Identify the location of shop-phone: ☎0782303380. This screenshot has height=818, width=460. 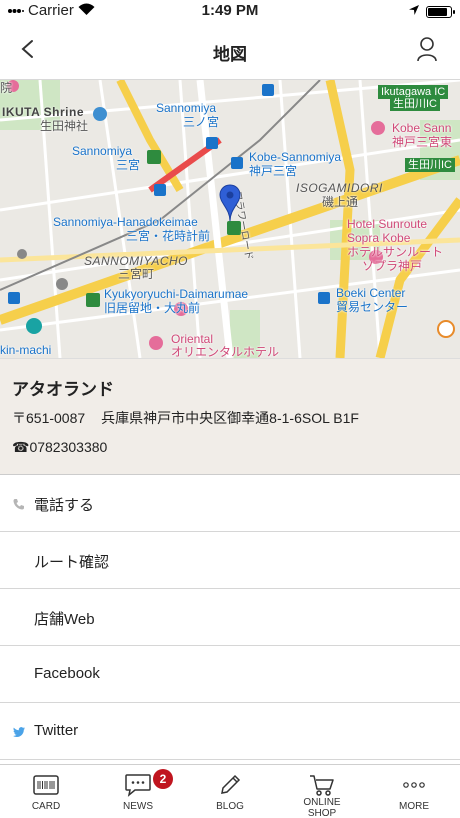
(60, 447).